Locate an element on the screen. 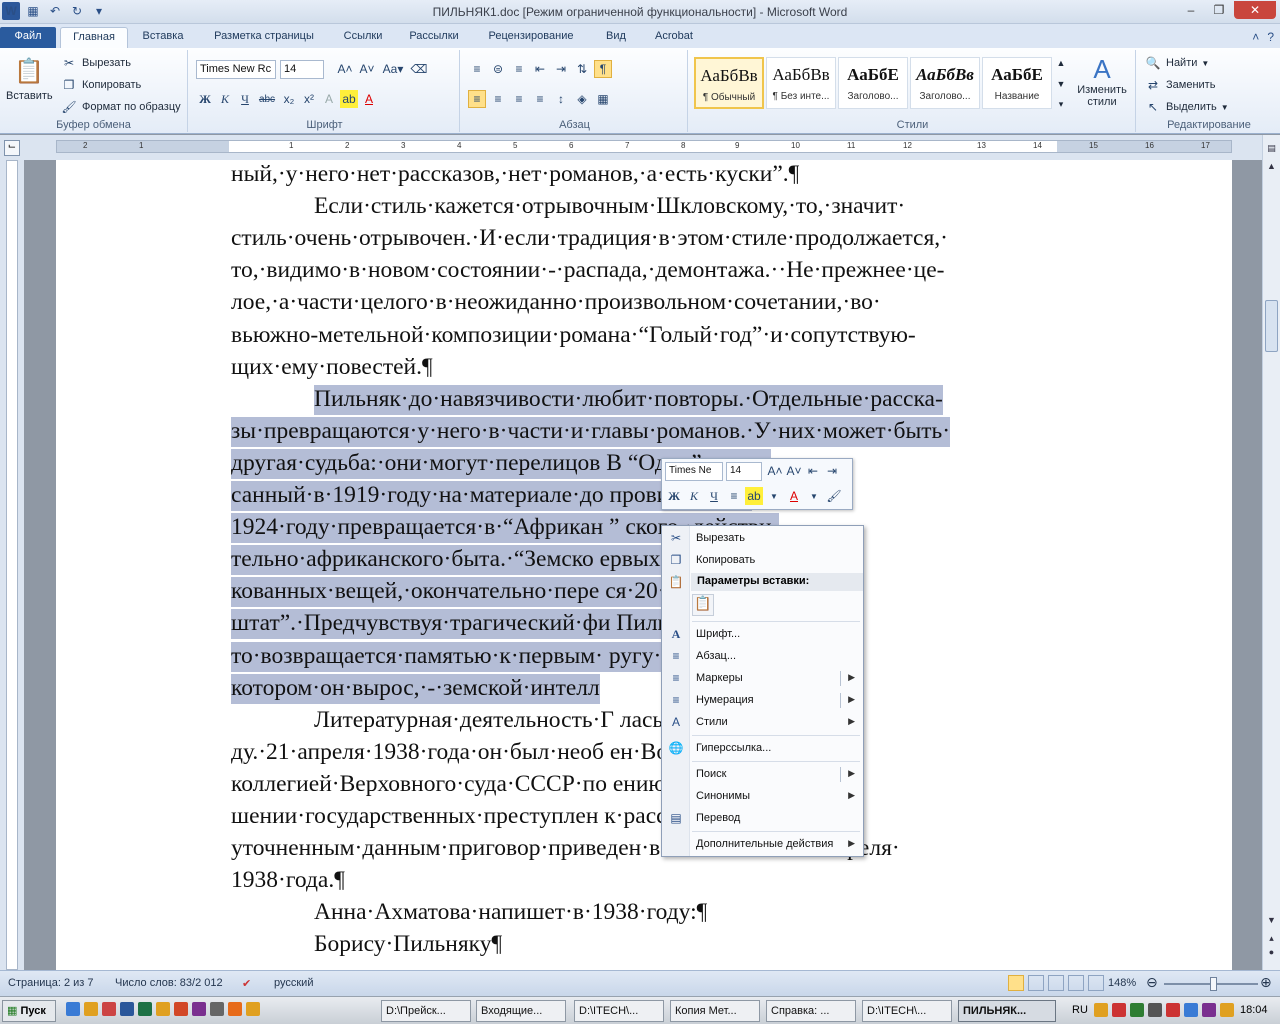 The height and width of the screenshot is (1024, 1280). mini-size-combo: 14 is located at coordinates (744, 471).